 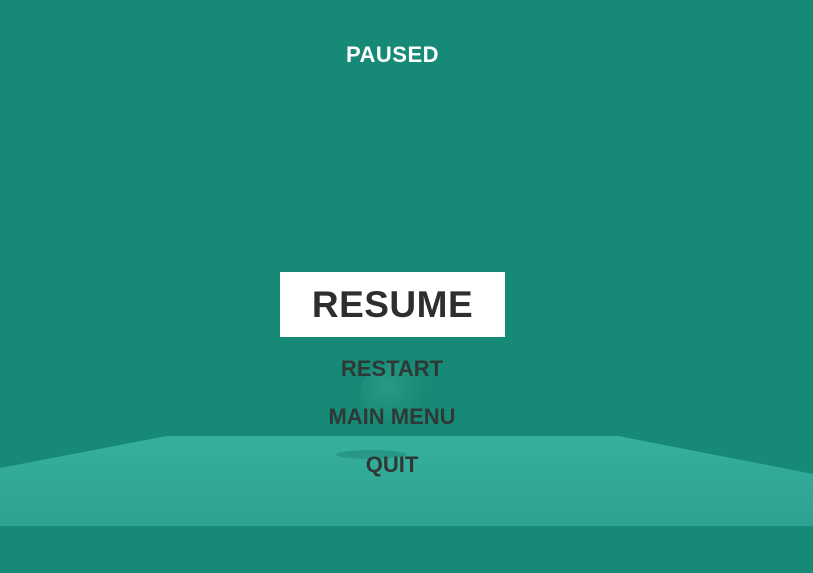 I want to click on quit-button: QUIT, so click(x=392, y=465).